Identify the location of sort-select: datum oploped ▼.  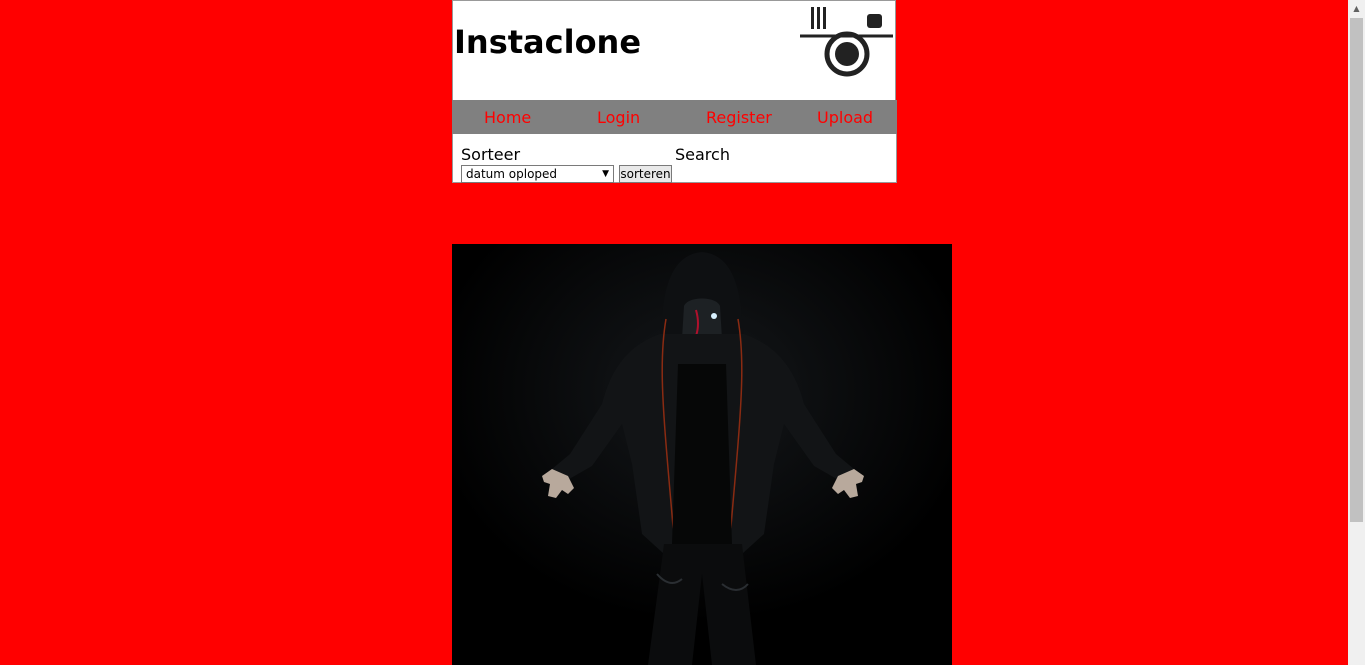
(537, 174).